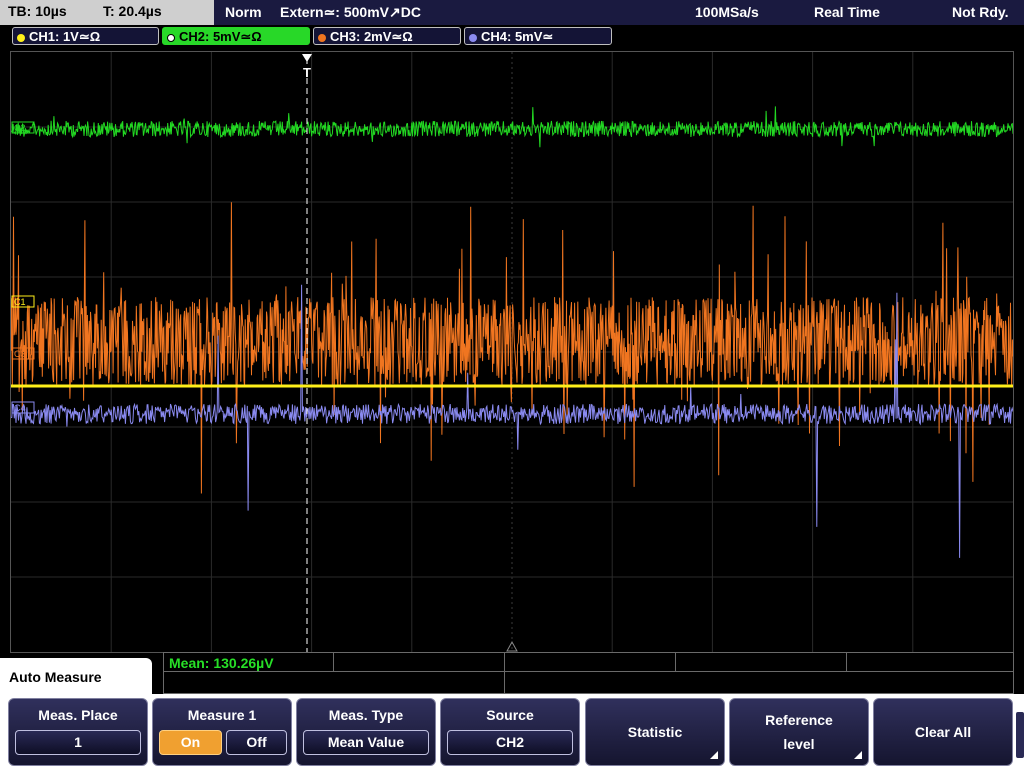  I want to click on acquisition-mode: Real Time, so click(847, 12).